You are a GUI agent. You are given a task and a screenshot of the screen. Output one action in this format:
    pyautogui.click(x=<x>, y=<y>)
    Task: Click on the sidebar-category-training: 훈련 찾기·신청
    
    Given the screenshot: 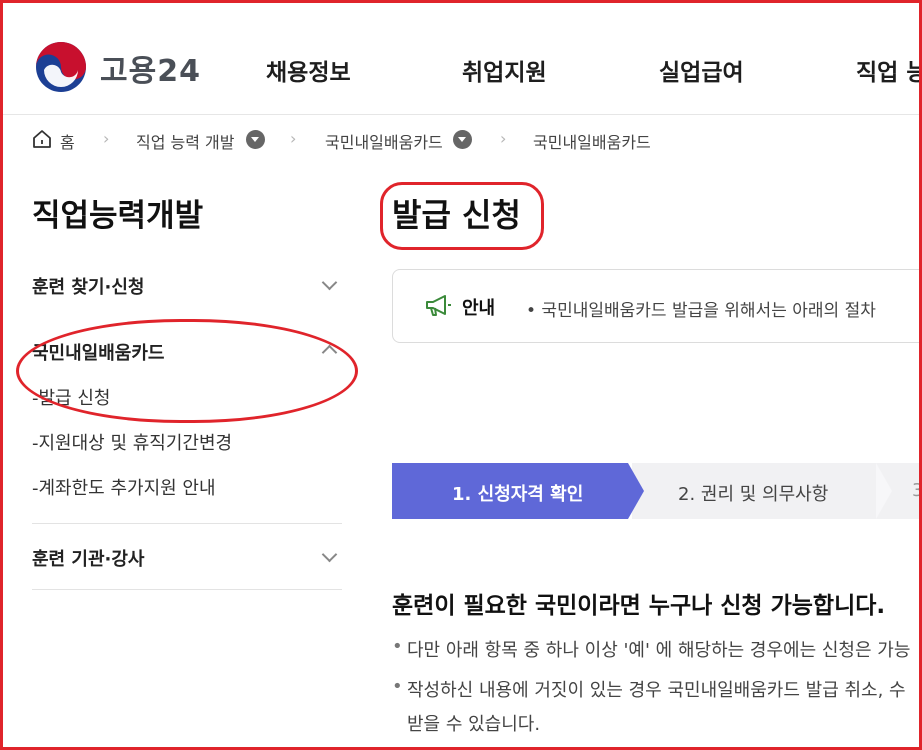 What is the action you would take?
    pyautogui.click(x=88, y=286)
    